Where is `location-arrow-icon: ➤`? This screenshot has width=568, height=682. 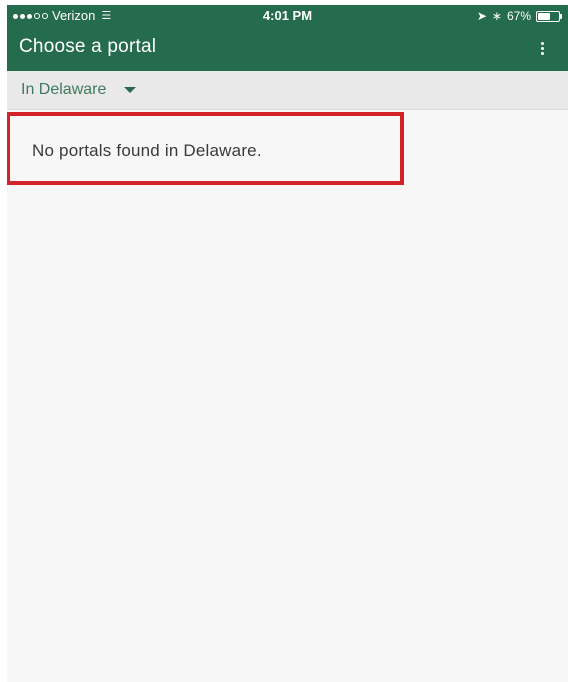 location-arrow-icon: ➤ is located at coordinates (481, 16).